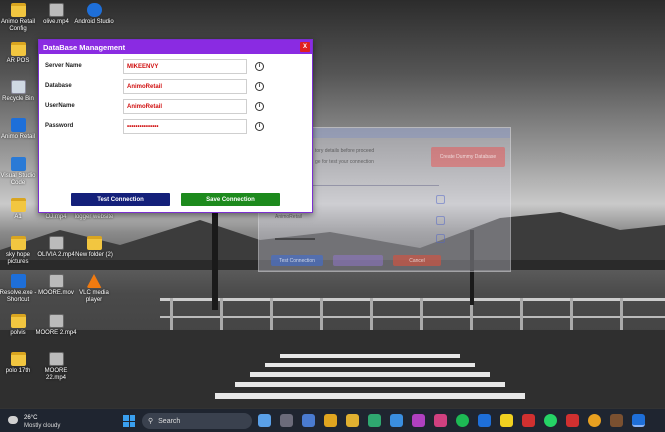  What do you see at coordinates (18, 296) in the screenshot?
I see `desktop-icon-label: Resolve.exe - Shortcut` at bounding box center [18, 296].